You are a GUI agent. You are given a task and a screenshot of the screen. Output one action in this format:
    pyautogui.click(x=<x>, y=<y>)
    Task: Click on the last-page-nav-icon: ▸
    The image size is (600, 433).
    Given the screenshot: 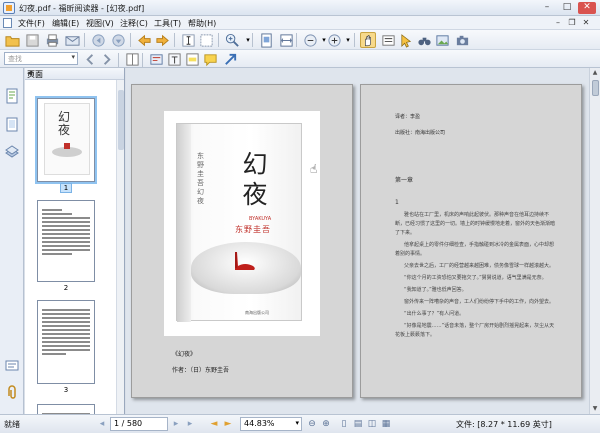 What is the action you would take?
    pyautogui.click(x=190, y=424)
    